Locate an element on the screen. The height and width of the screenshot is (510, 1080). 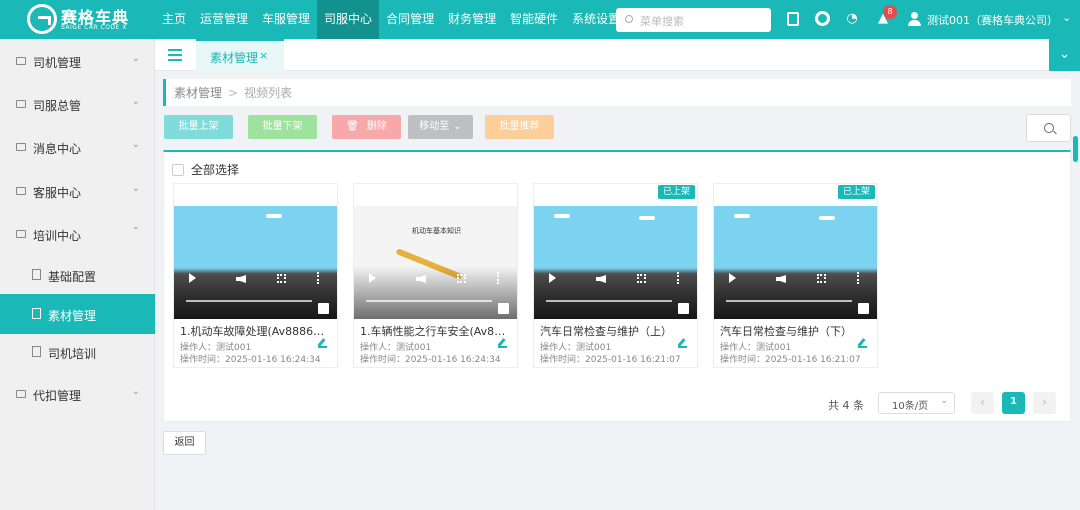
move-to-label: 移动至 is located at coordinates (434, 126).